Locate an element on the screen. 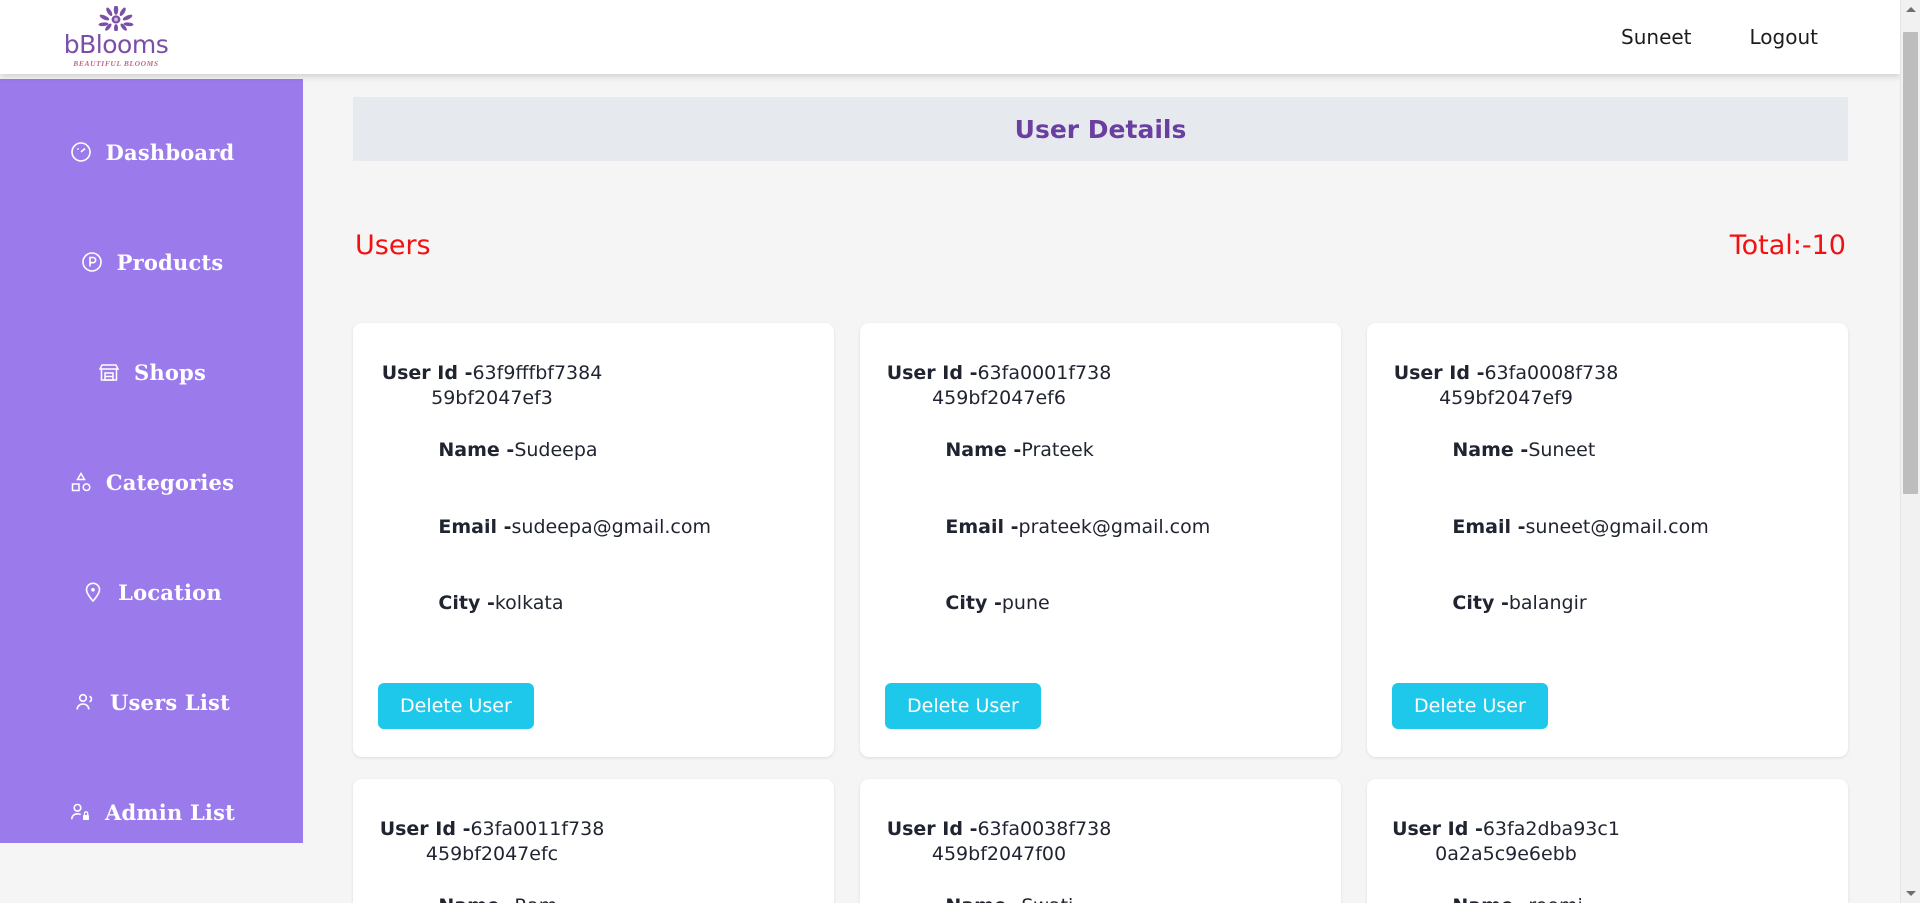 The width and height of the screenshot is (1920, 903). user-name-line: Name -Swati is located at coordinates (1113, 885).